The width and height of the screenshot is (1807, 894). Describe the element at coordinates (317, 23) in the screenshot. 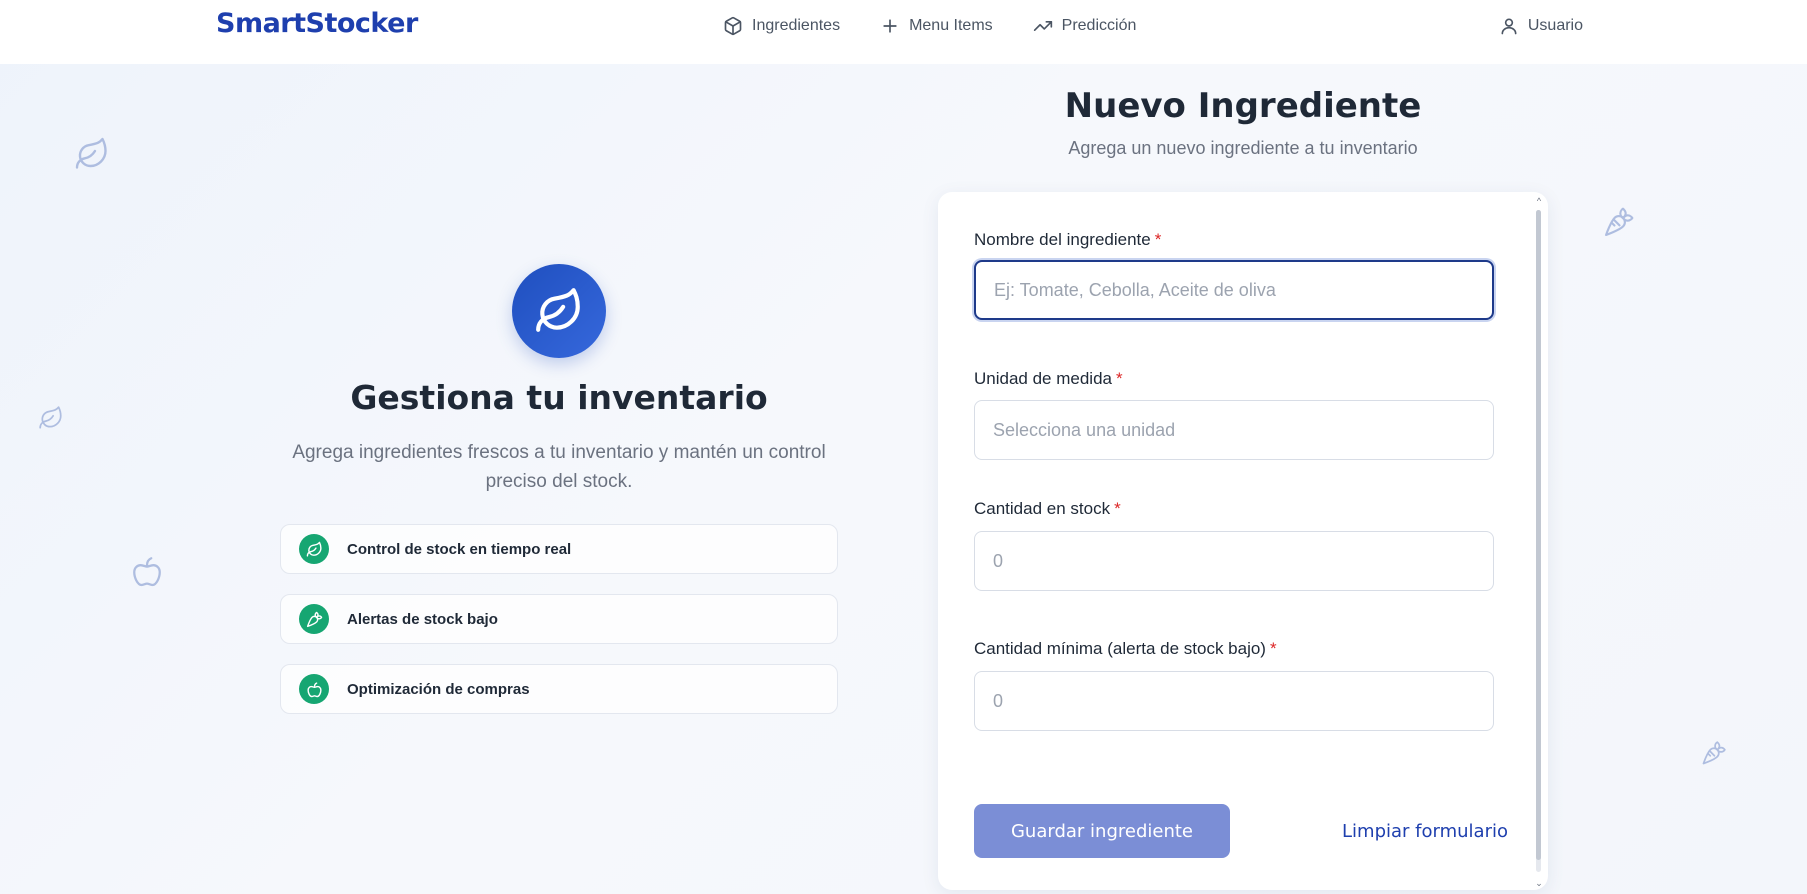

I see `brand-logo: SmartStocker` at that location.